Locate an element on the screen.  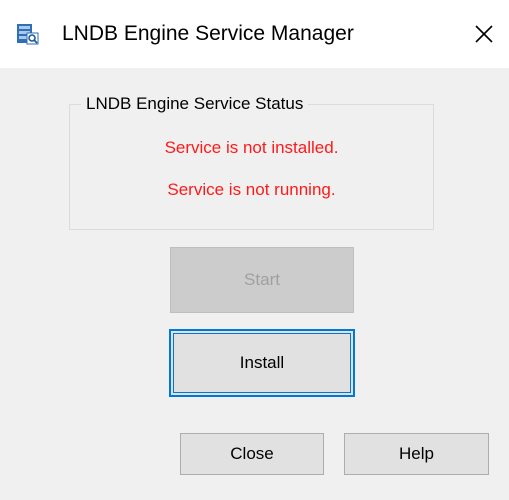
help-button: Help is located at coordinates (416, 454).